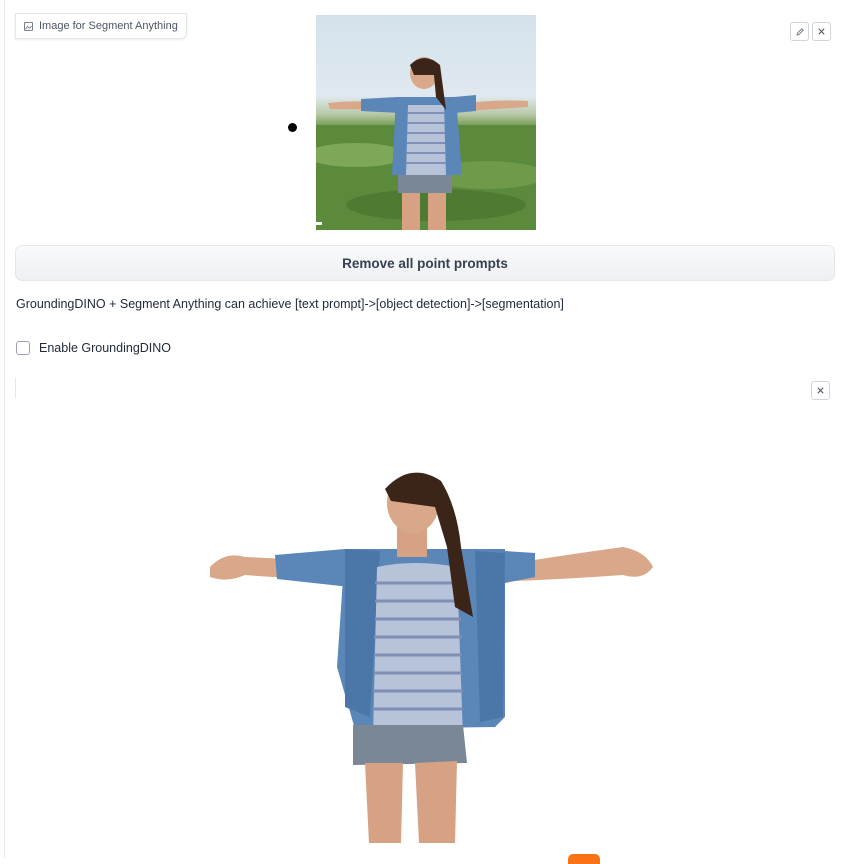 This screenshot has height=864, width=846. I want to click on enable-groundingdino-option: Enable GroundingDINO, so click(93, 348).